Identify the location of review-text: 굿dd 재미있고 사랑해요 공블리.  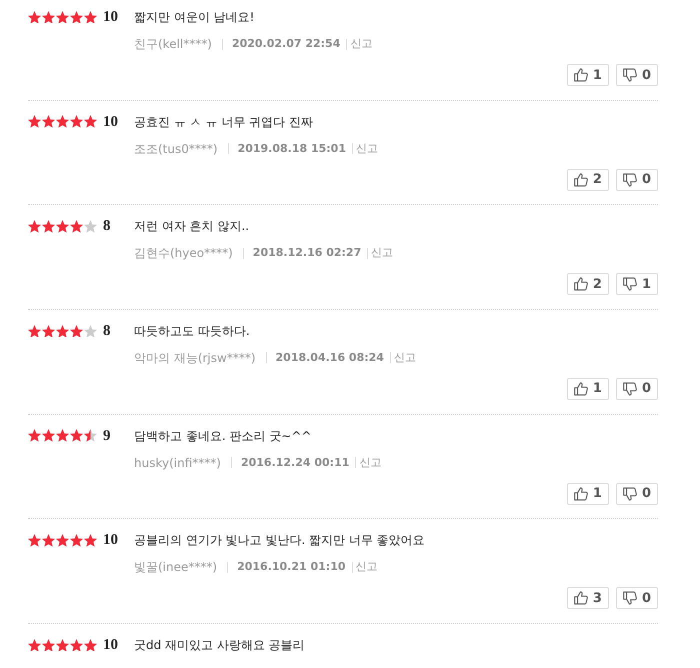
(219, 645).